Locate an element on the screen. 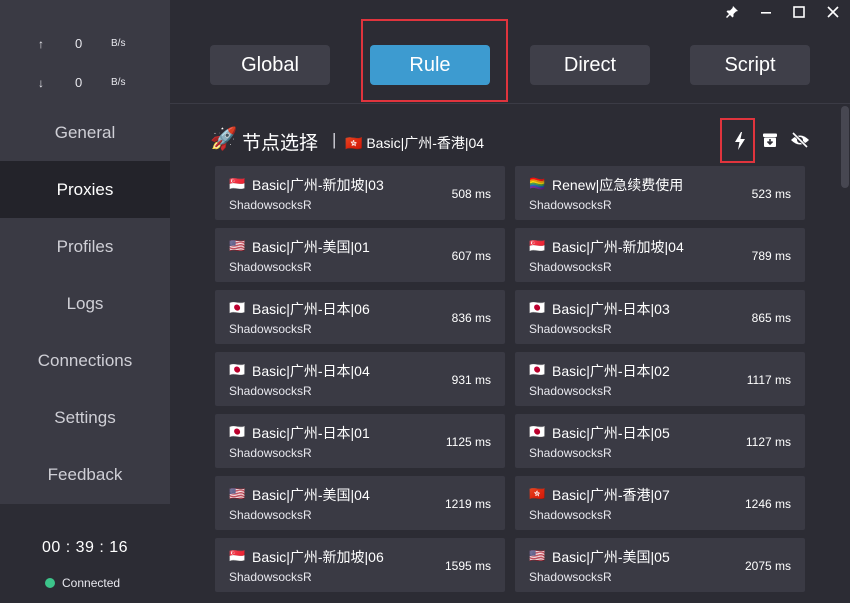  group-name: 节点选择 is located at coordinates (280, 143).